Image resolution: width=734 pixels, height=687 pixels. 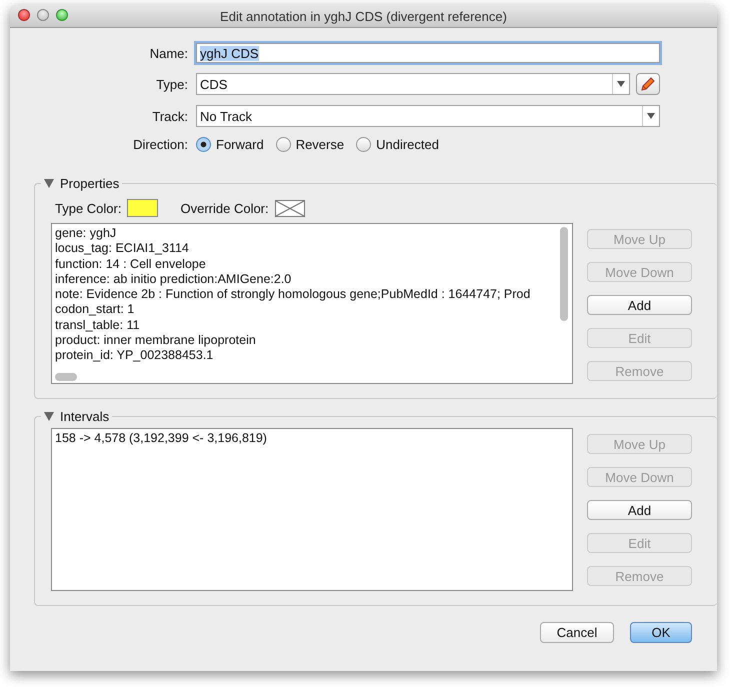 I want to click on dialog-button: Cancel, so click(x=577, y=632).